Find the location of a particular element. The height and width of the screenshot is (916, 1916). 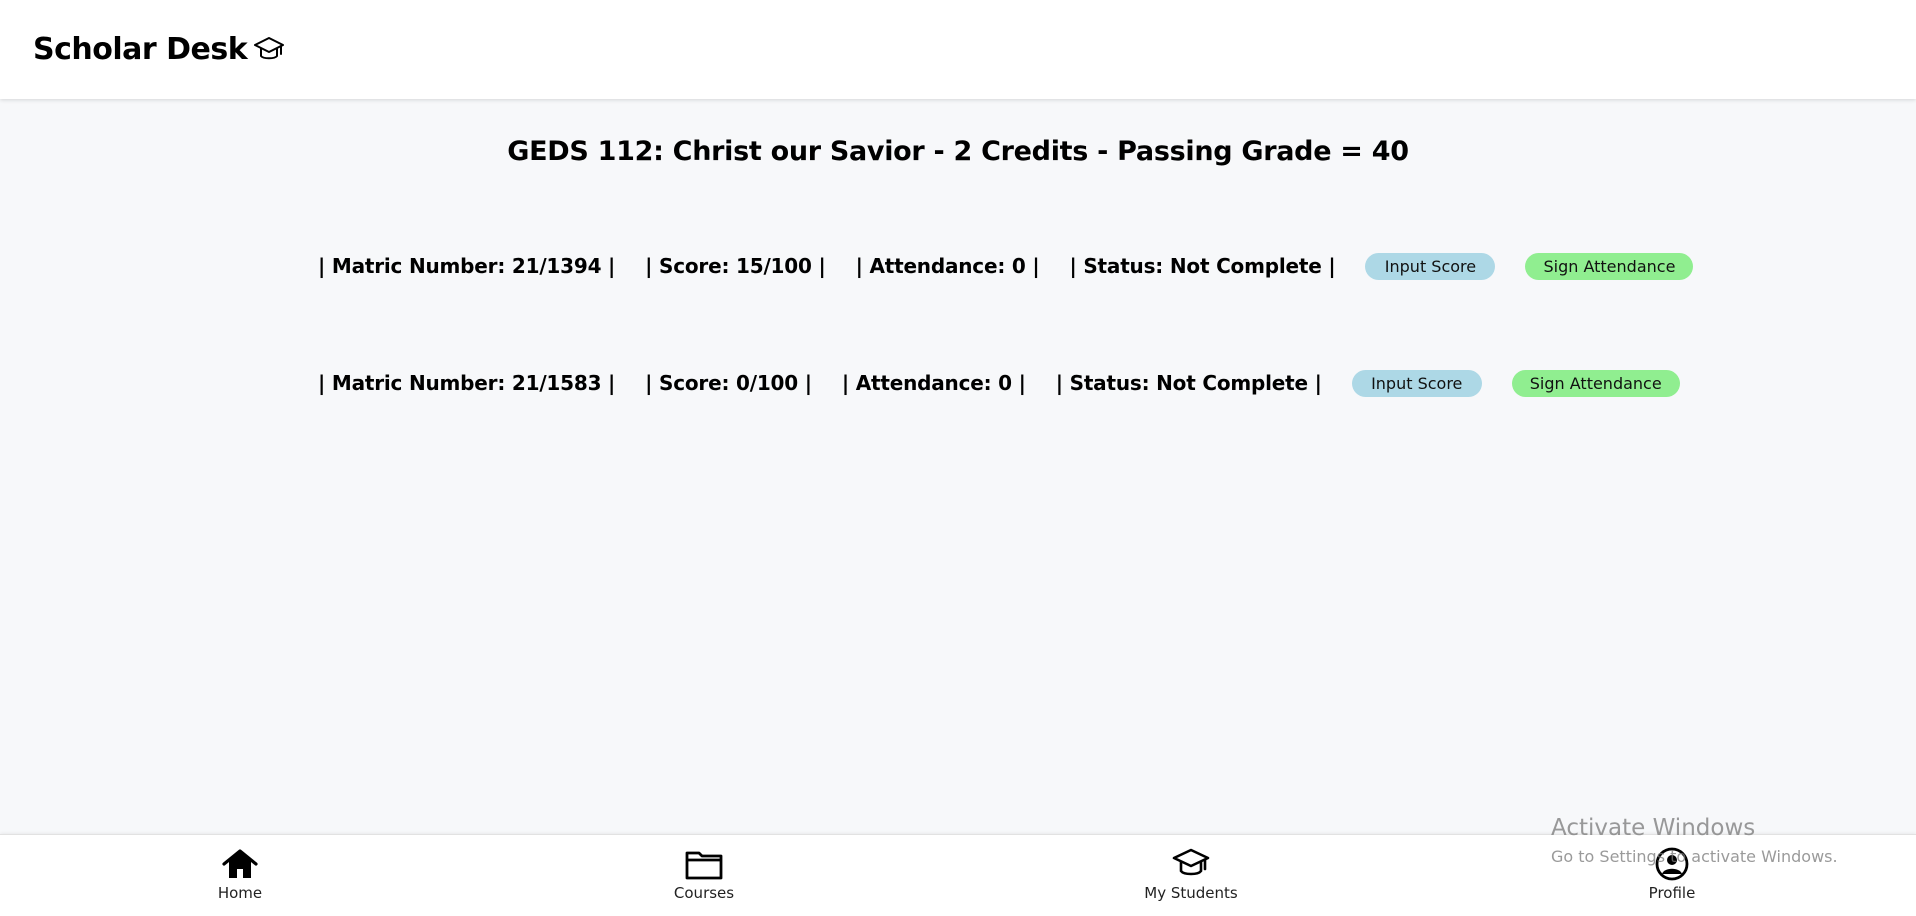

matric-number: | Matric Number: 21/1583 | is located at coordinates (467, 383).